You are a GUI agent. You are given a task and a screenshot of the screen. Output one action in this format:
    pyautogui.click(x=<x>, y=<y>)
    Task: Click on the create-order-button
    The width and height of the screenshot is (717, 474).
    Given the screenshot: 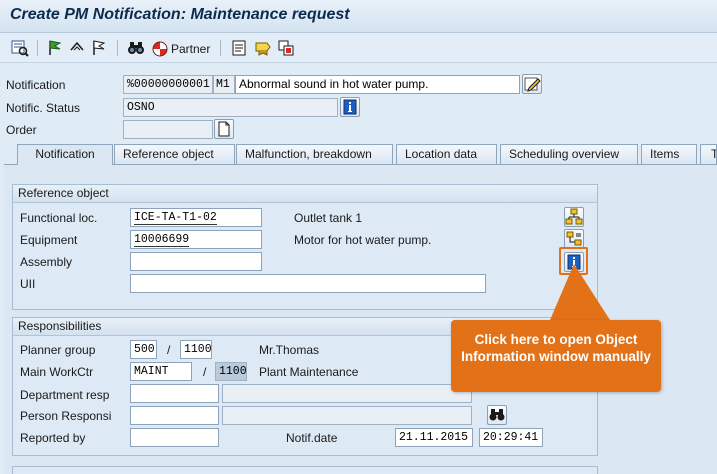 What is the action you would take?
    pyautogui.click(x=224, y=129)
    